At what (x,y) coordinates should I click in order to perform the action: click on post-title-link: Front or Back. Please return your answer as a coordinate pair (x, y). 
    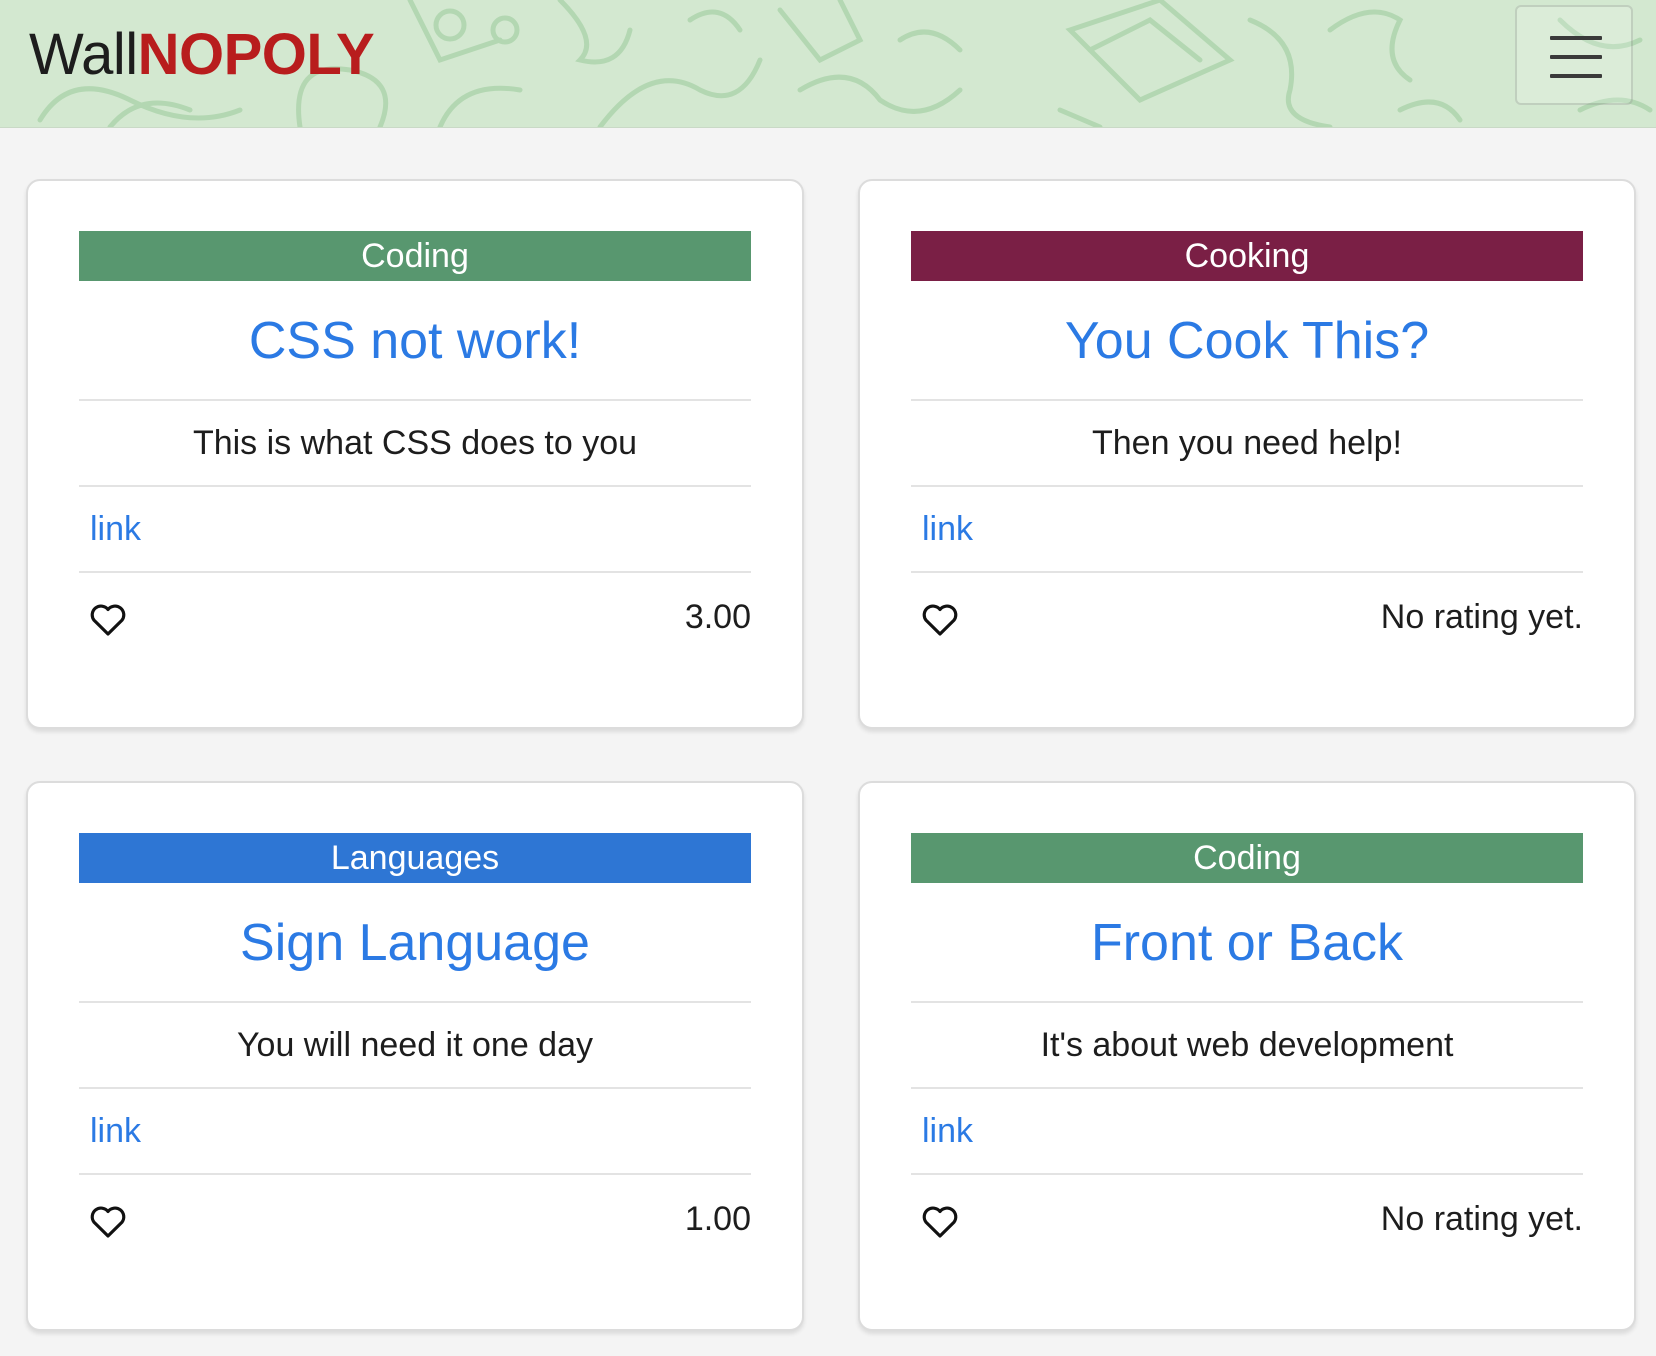
    Looking at the image, I should click on (1247, 943).